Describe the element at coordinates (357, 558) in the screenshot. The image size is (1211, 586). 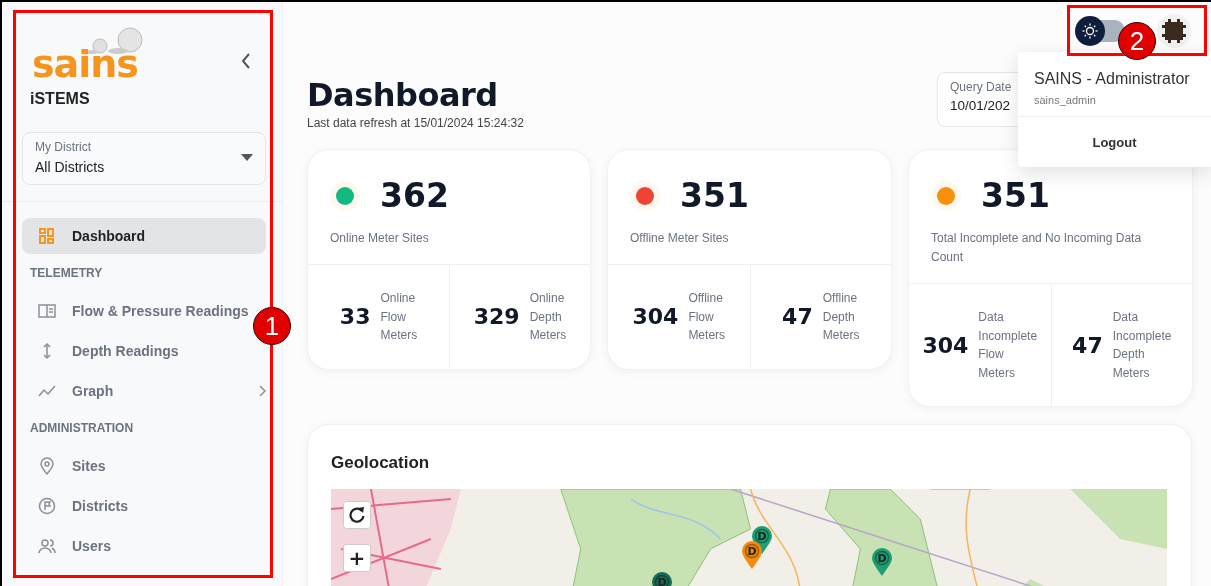
I see `zoom-button: +` at that location.